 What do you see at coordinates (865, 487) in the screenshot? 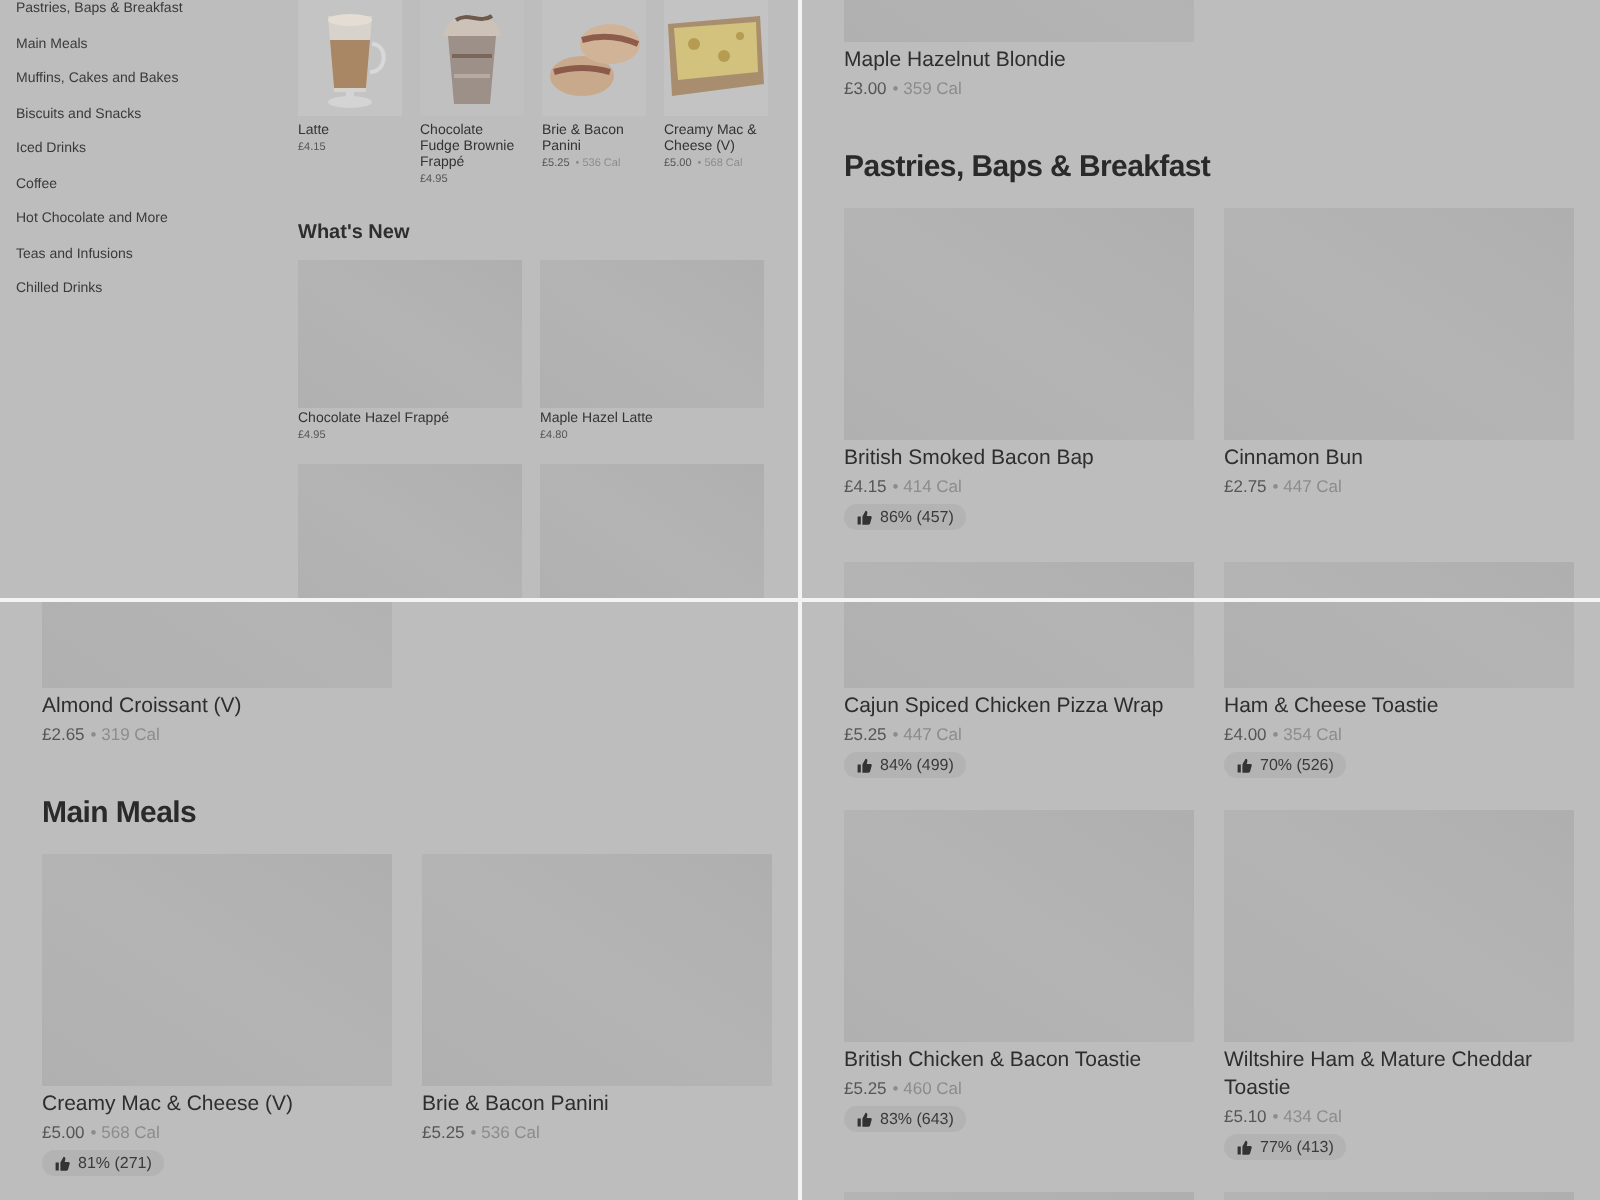
I see `item-price: £4.15` at bounding box center [865, 487].